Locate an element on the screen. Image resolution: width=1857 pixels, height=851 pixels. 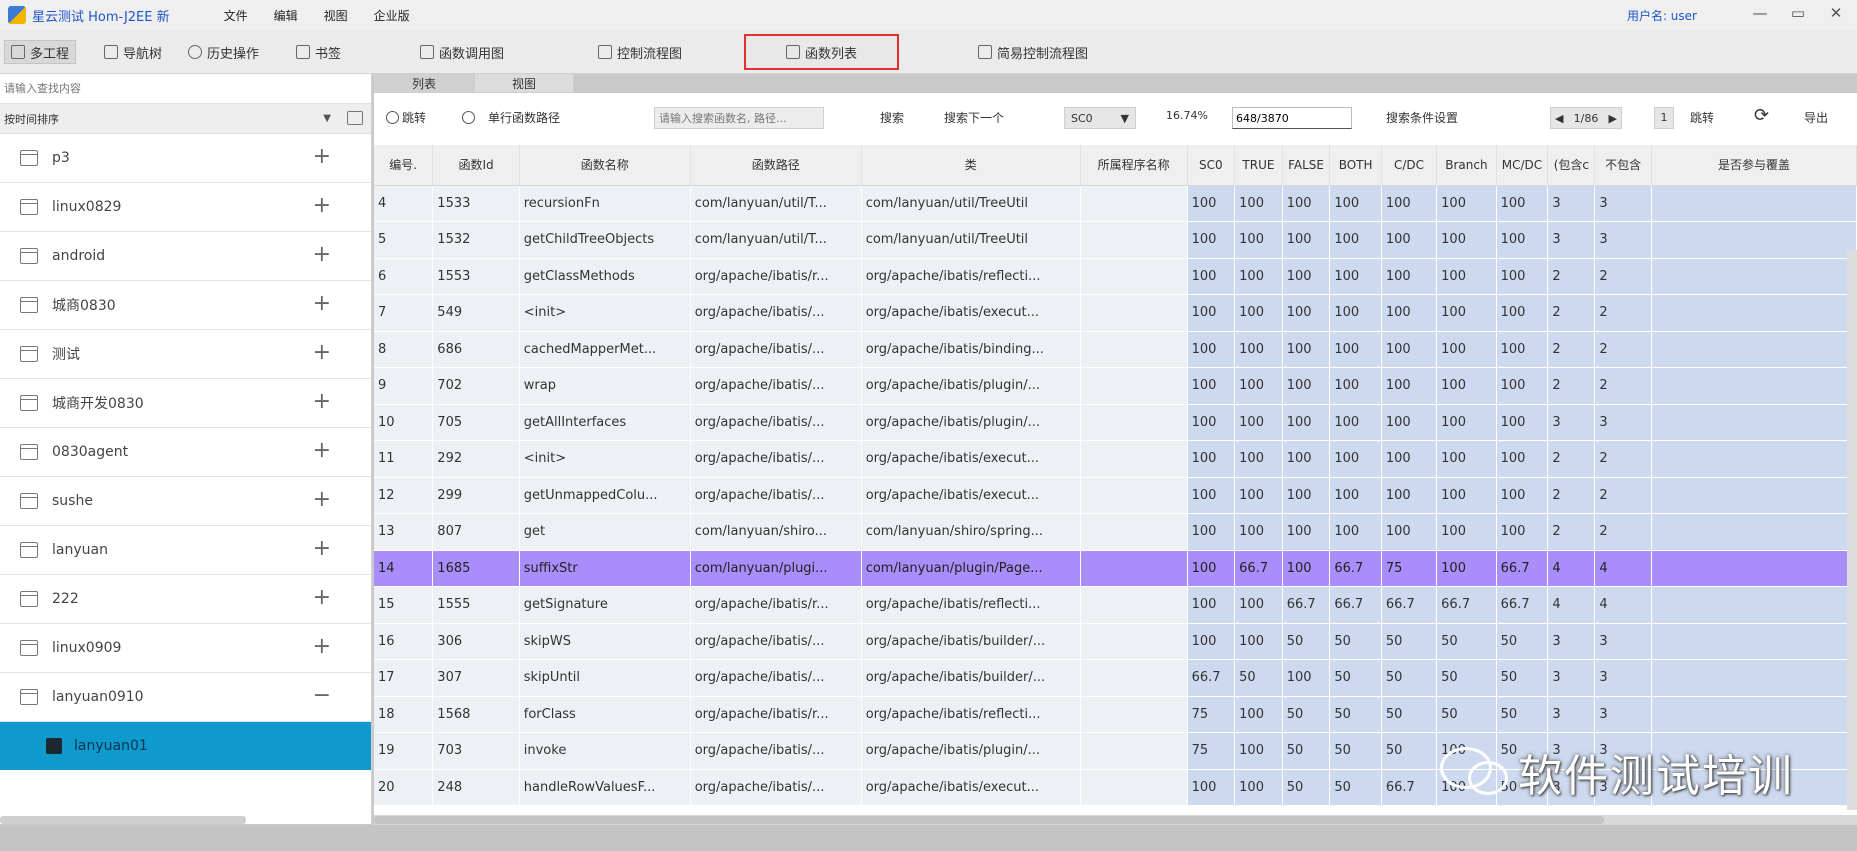
menu-enterprise: 企业版 is located at coordinates (392, 15).